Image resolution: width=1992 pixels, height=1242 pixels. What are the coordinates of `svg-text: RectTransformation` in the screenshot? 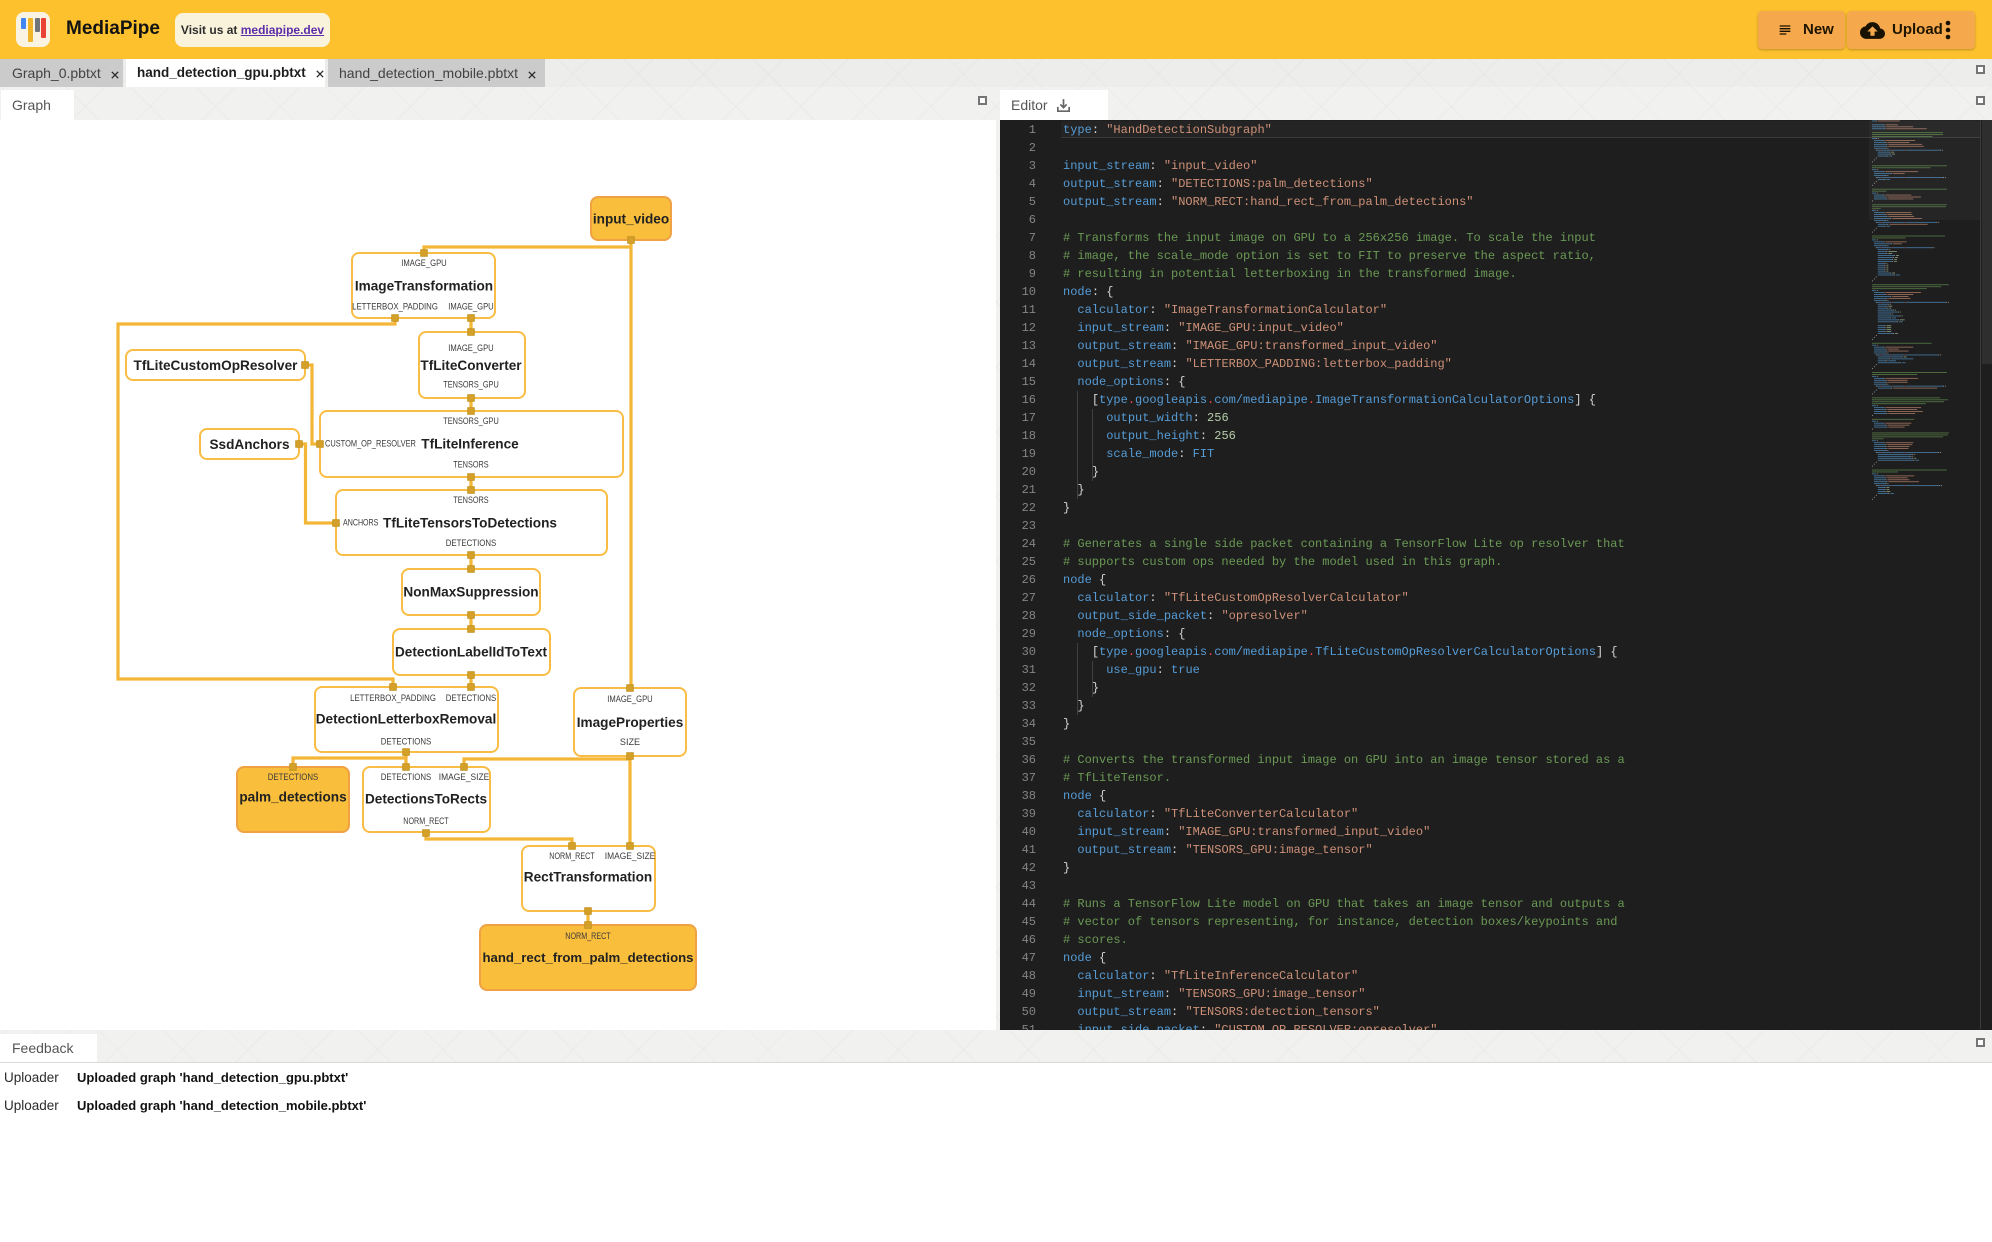 It's located at (588, 876).